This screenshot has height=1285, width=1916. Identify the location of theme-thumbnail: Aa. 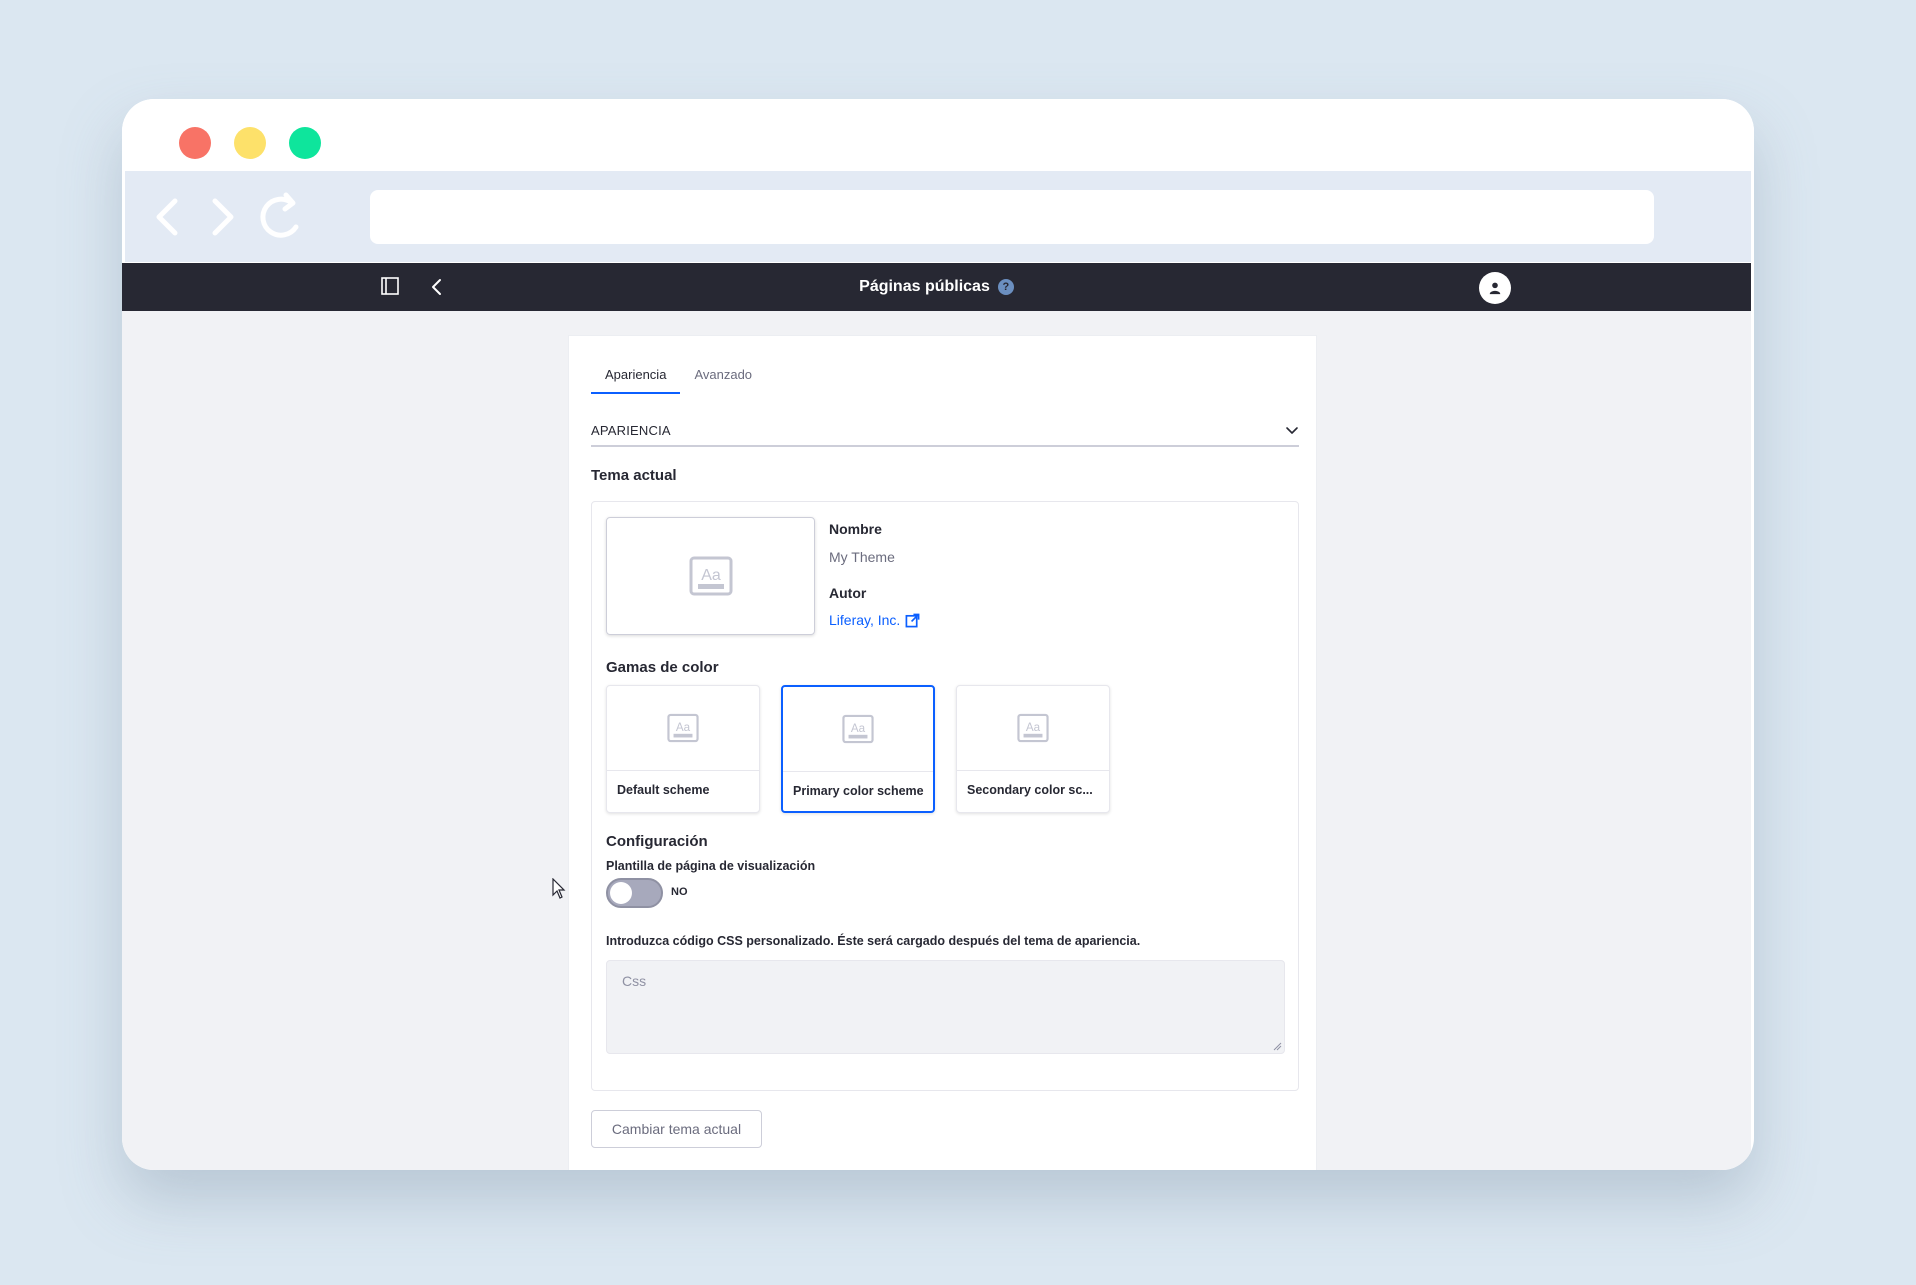
(710, 576).